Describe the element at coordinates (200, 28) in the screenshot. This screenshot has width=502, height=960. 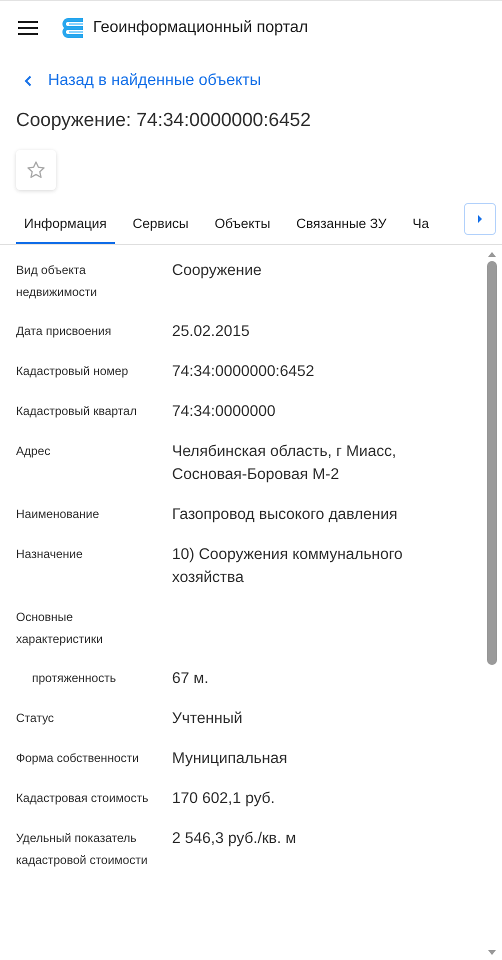
I see `app-title: Геоинформационный портал` at that location.